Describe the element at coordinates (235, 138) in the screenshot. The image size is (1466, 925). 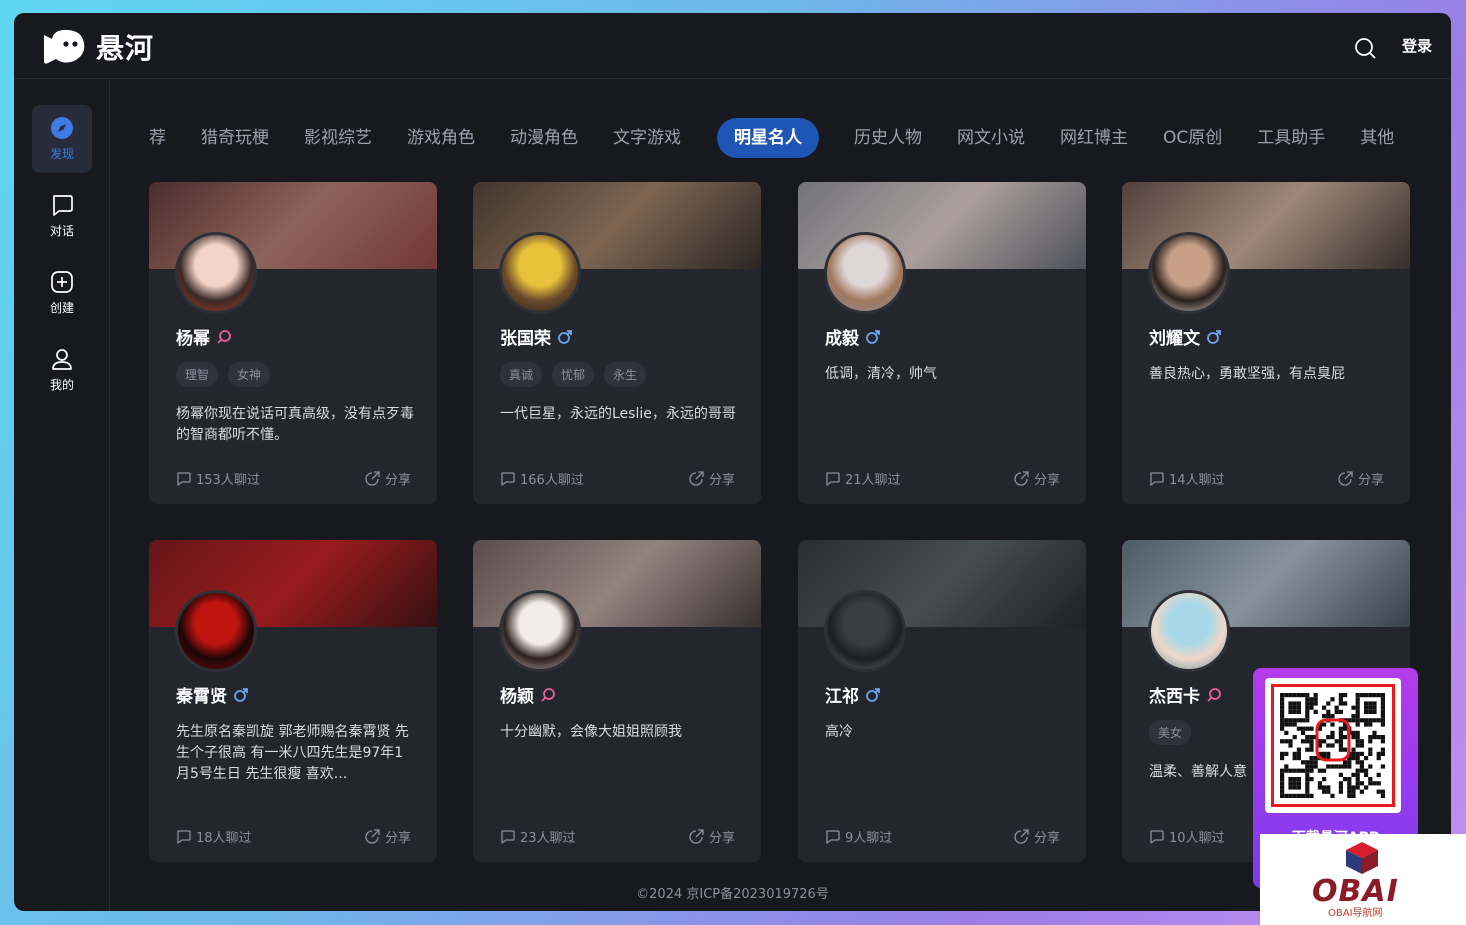
I see `tab-item: 猎奇玩梗` at that location.